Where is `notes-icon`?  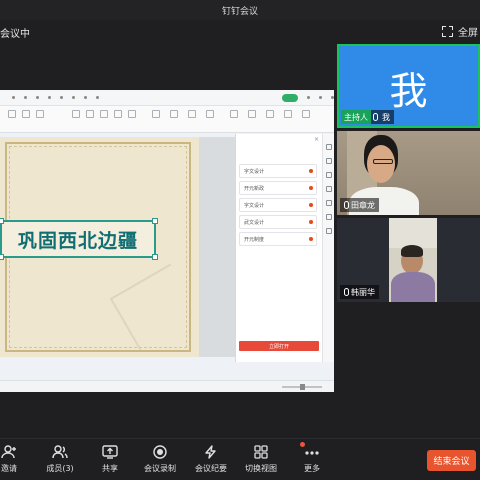 notes-icon is located at coordinates (211, 452).